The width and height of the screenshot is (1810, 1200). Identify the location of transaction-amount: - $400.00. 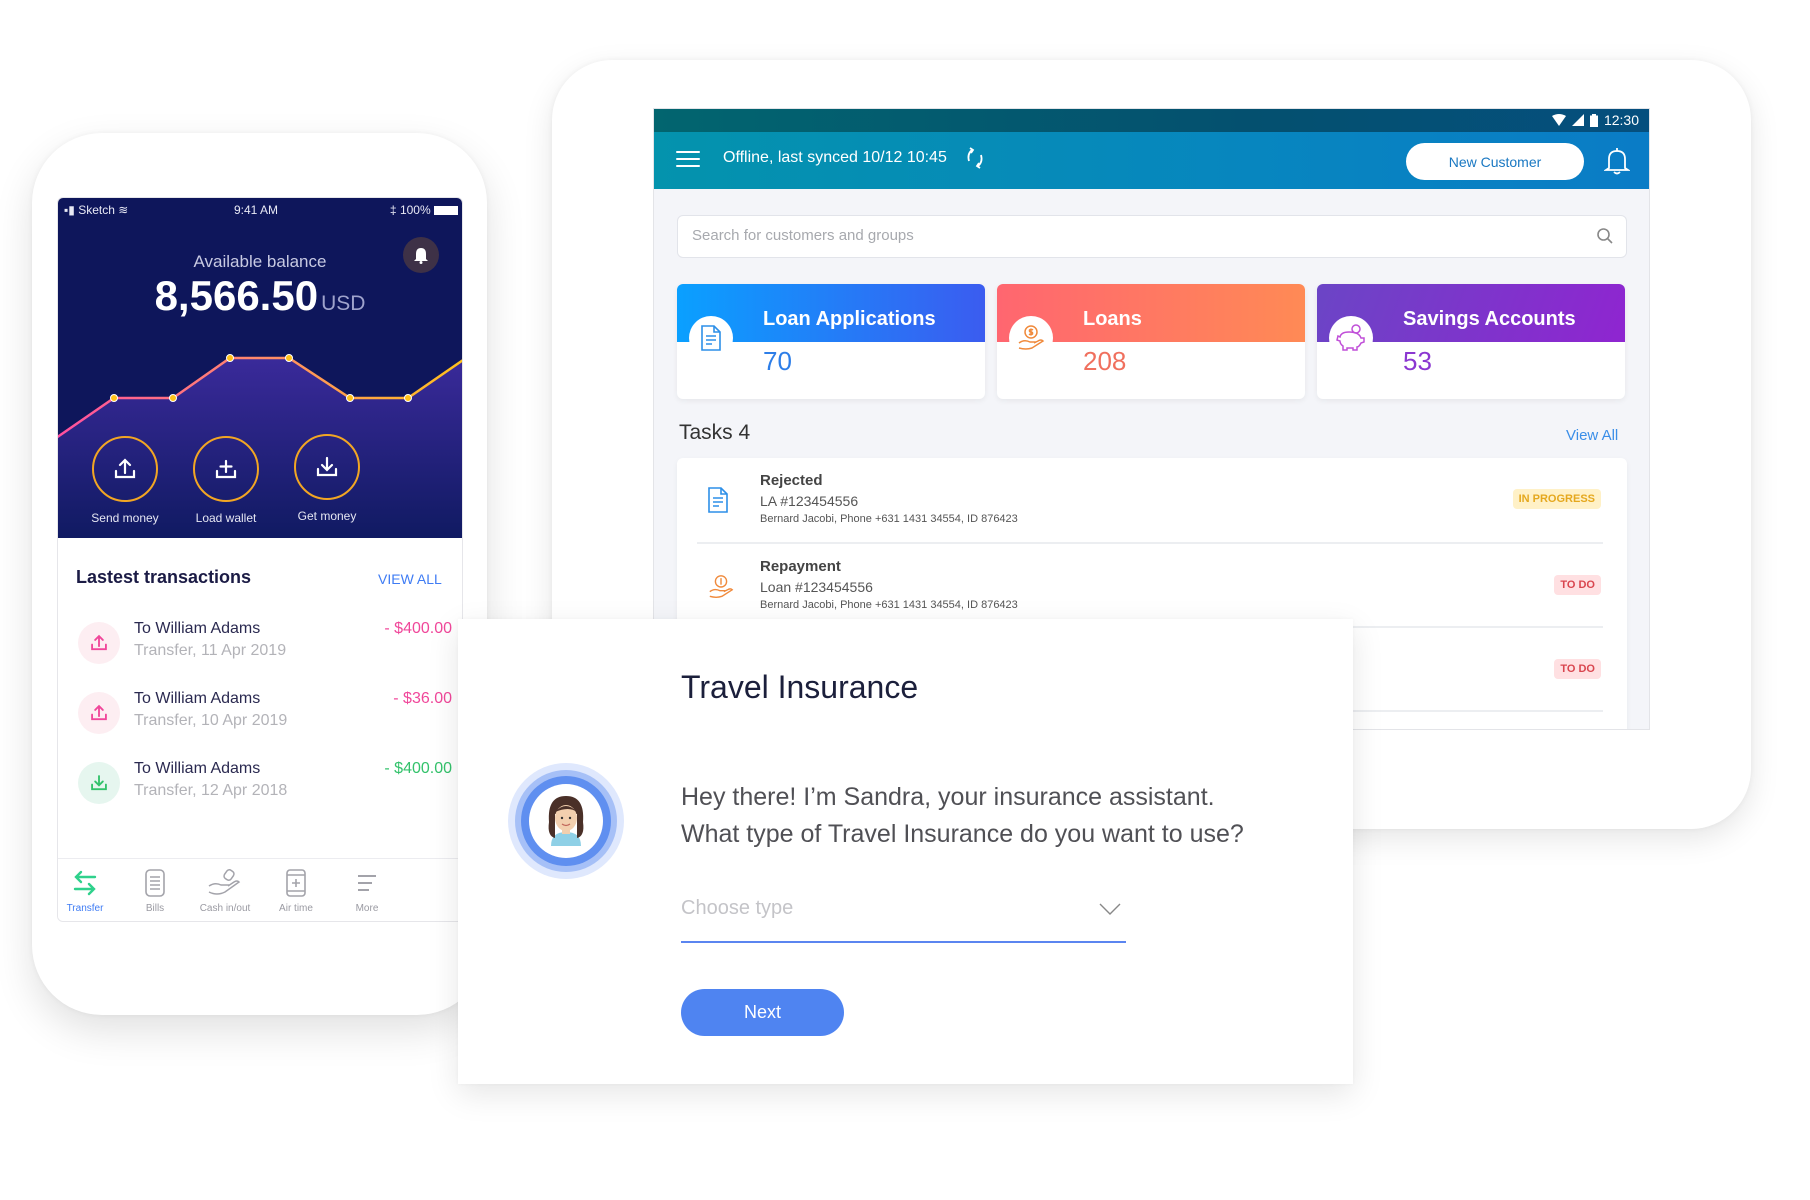
(418, 628).